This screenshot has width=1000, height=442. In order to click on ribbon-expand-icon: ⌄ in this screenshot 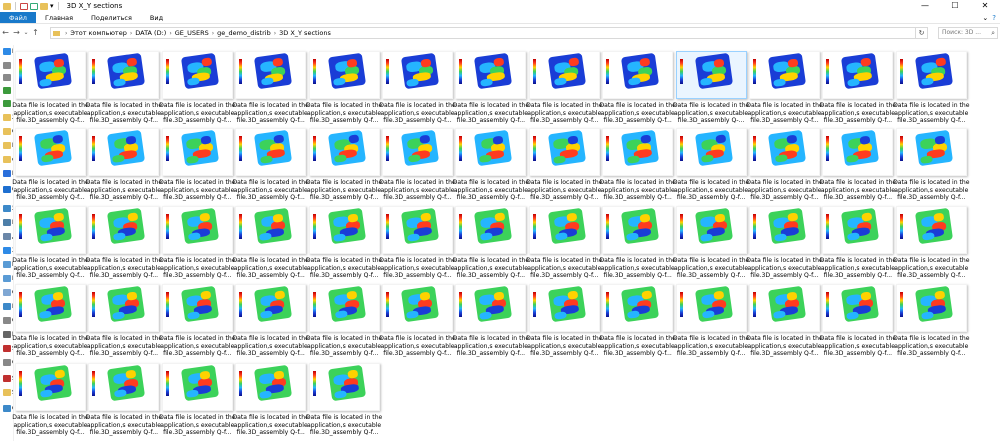, I will do `click(985, 18)`.